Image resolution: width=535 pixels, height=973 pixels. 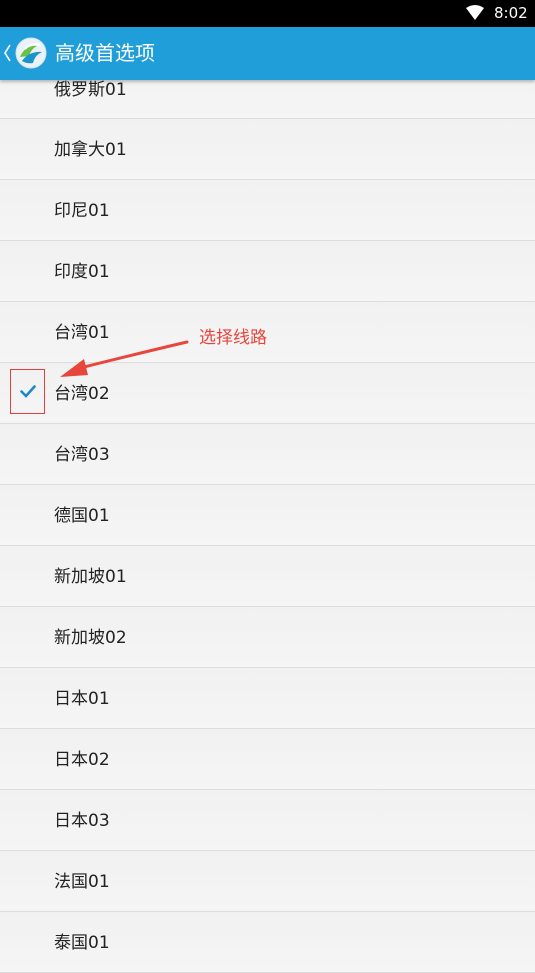 I want to click on list-item-label: 台湾01, so click(x=82, y=333).